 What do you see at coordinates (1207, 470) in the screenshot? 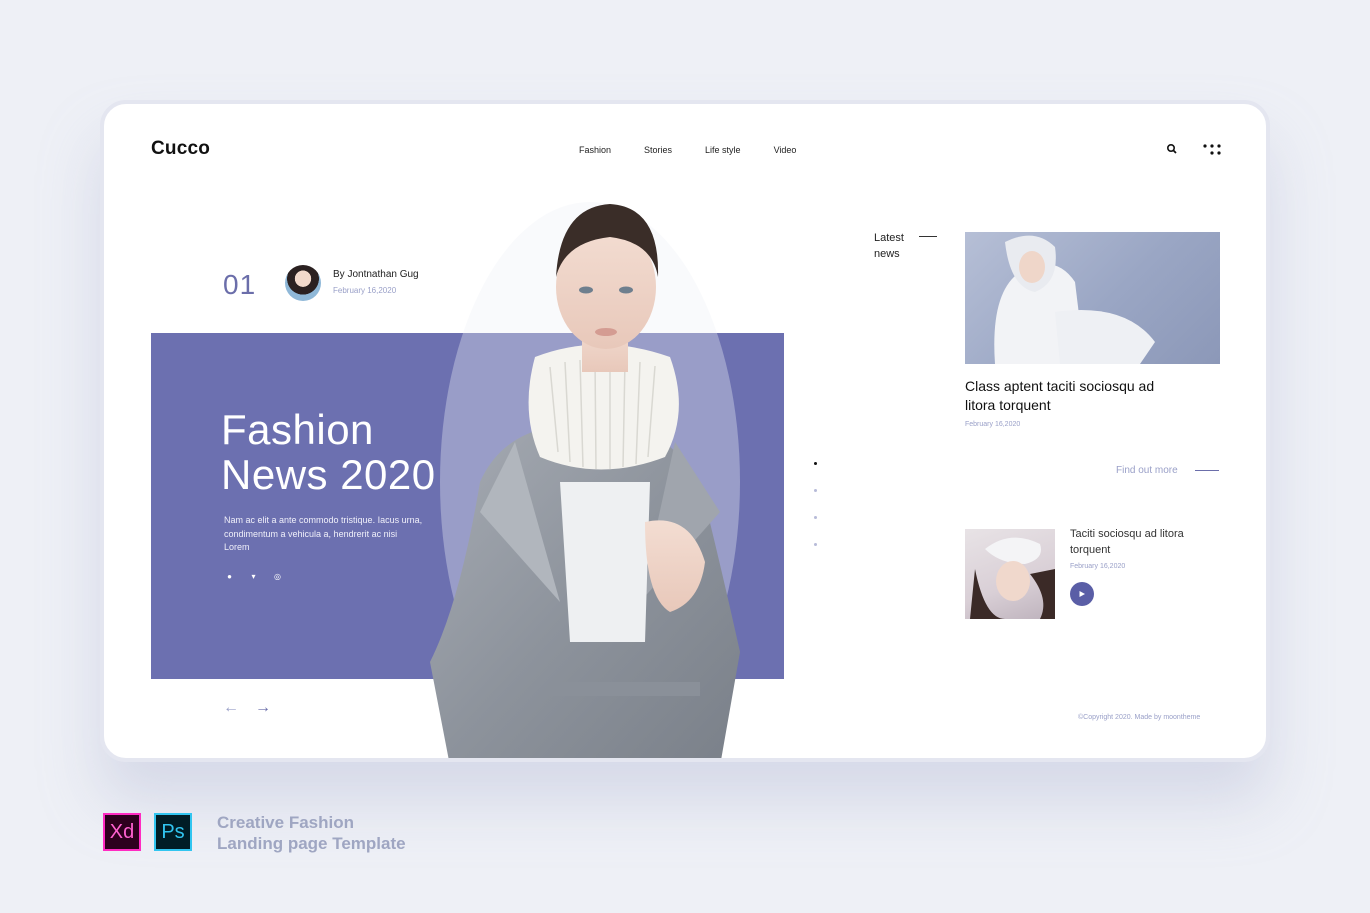
I see `find-more-divider` at bounding box center [1207, 470].